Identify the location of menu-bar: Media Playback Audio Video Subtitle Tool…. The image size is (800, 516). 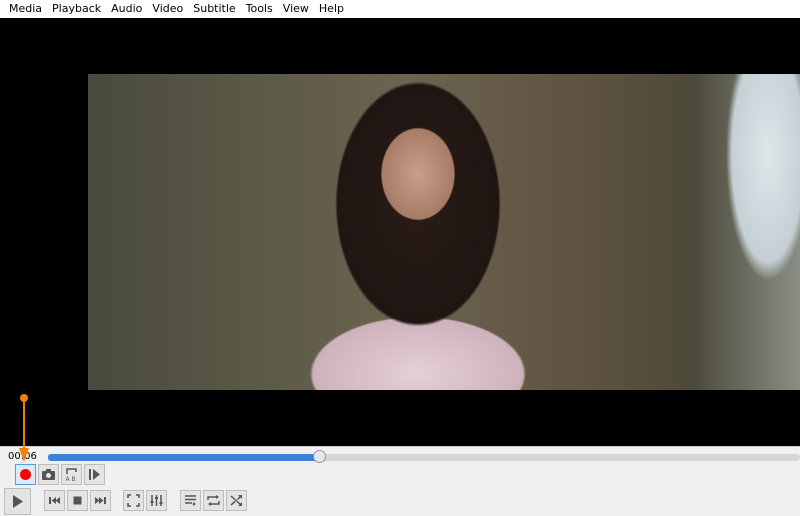
(400, 9).